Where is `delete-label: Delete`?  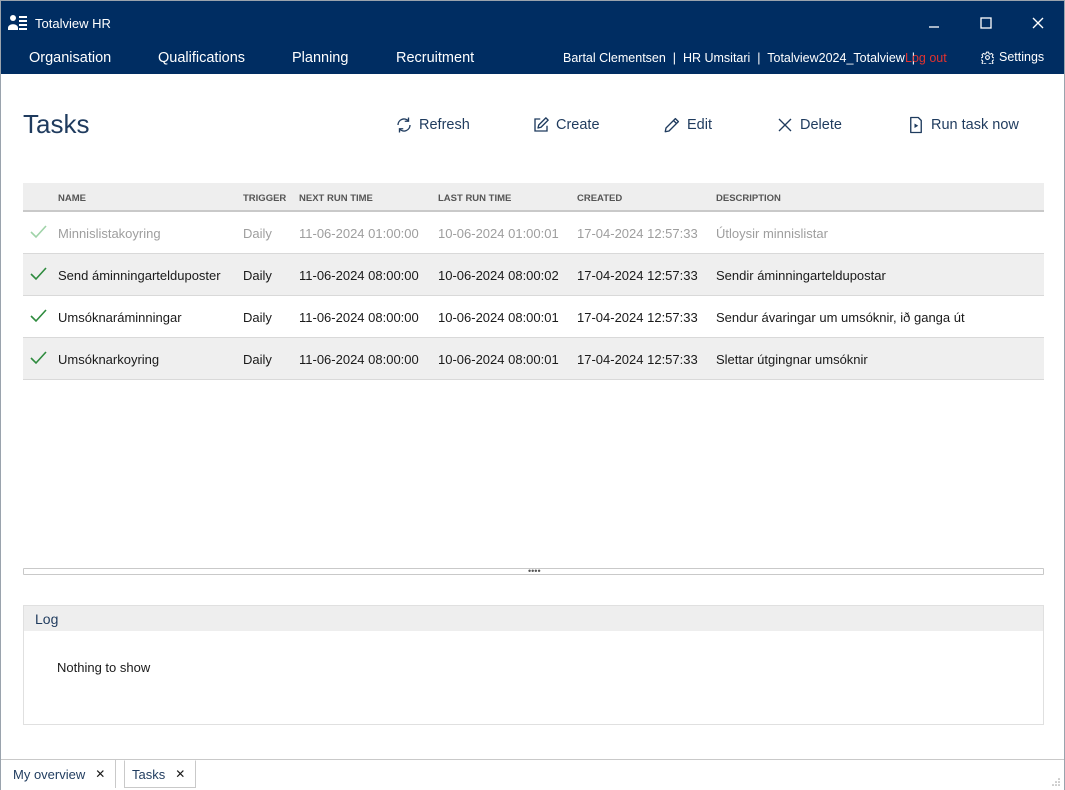
delete-label: Delete is located at coordinates (821, 125).